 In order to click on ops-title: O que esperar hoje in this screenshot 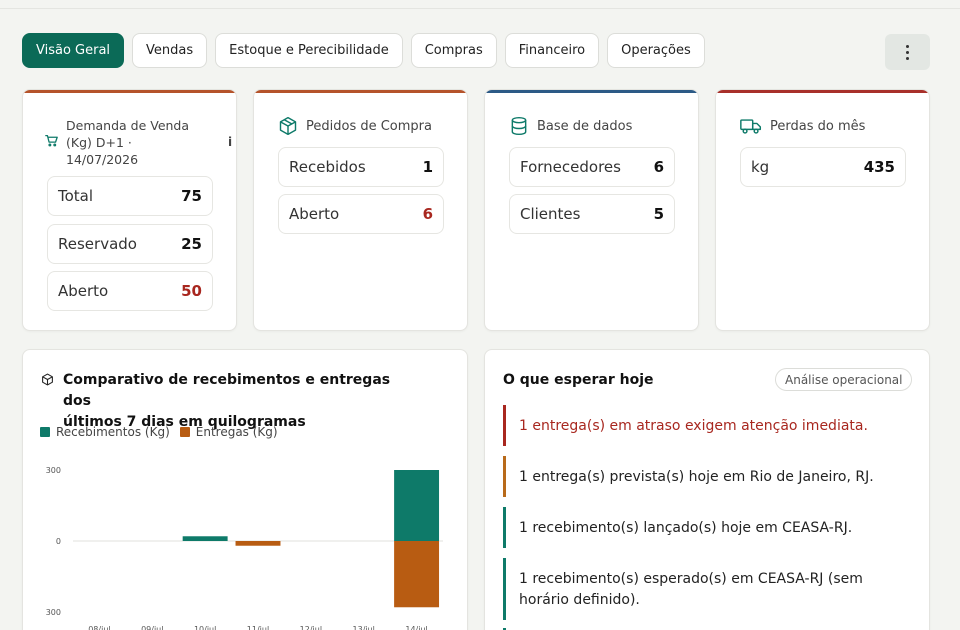, I will do `click(578, 380)`.